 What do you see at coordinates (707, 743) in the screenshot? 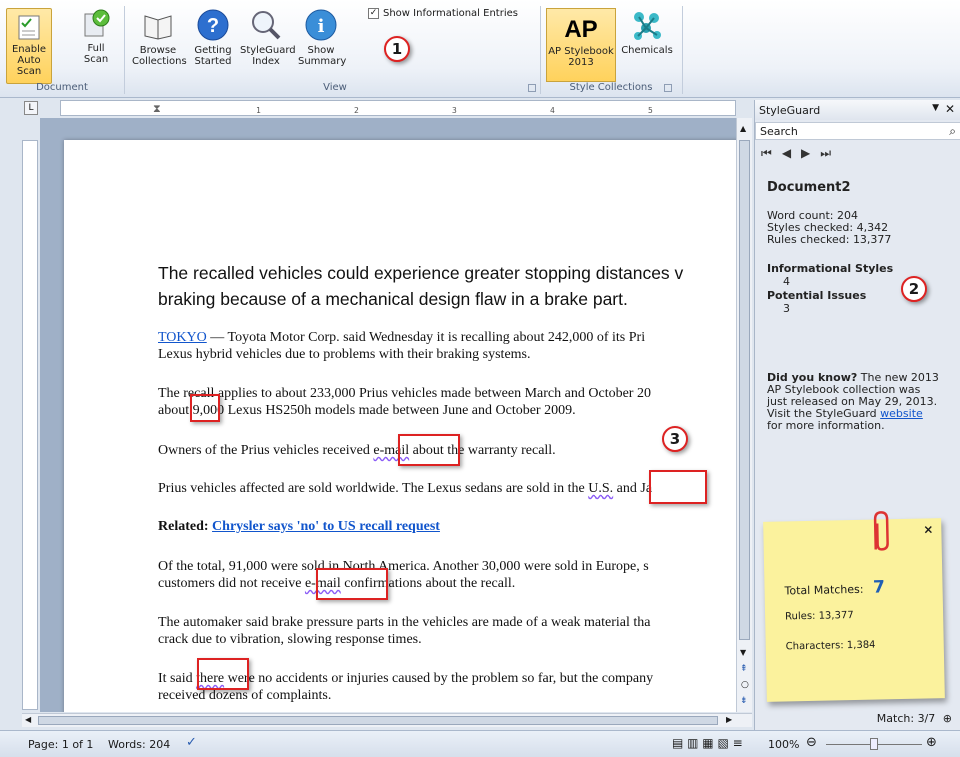
I see `view-buttons-icon: ▤ ▥ ▦ ▧ ≡` at bounding box center [707, 743].